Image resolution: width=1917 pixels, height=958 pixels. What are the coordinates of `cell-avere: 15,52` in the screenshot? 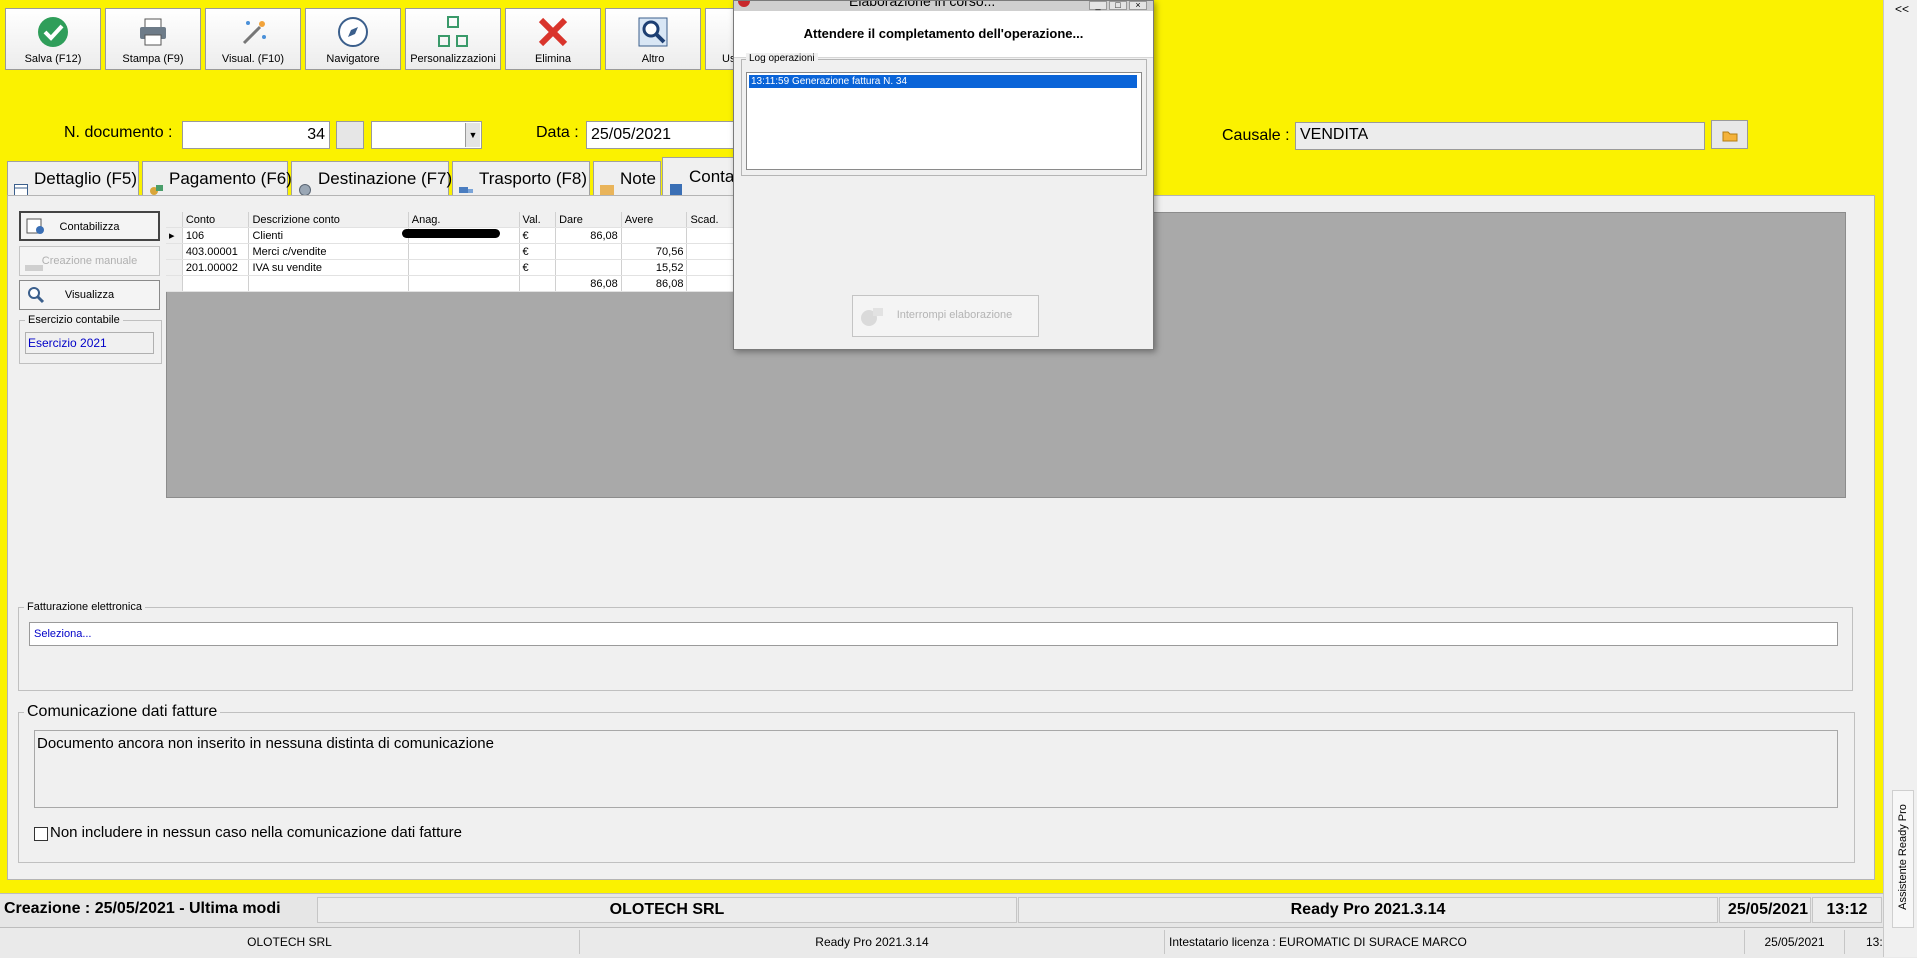 It's located at (654, 267).